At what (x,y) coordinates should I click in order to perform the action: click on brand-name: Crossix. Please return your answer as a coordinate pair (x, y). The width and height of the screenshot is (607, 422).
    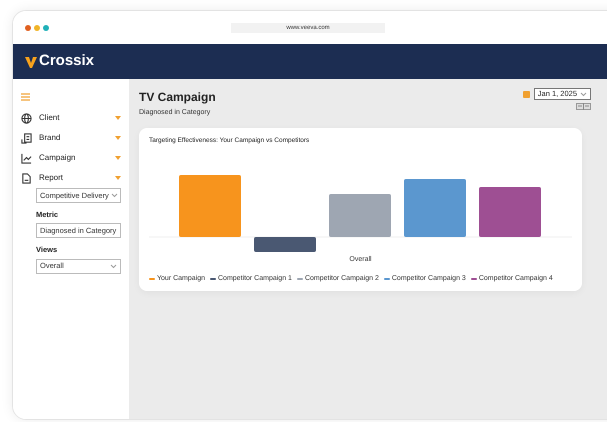
    Looking at the image, I should click on (66, 61).